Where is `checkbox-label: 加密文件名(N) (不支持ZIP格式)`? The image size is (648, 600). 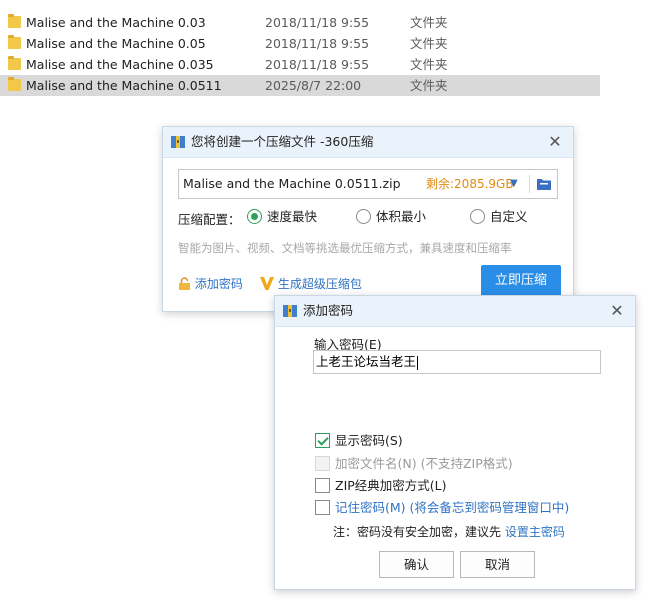 checkbox-label: 加密文件名(N) (不支持ZIP格式) is located at coordinates (424, 463).